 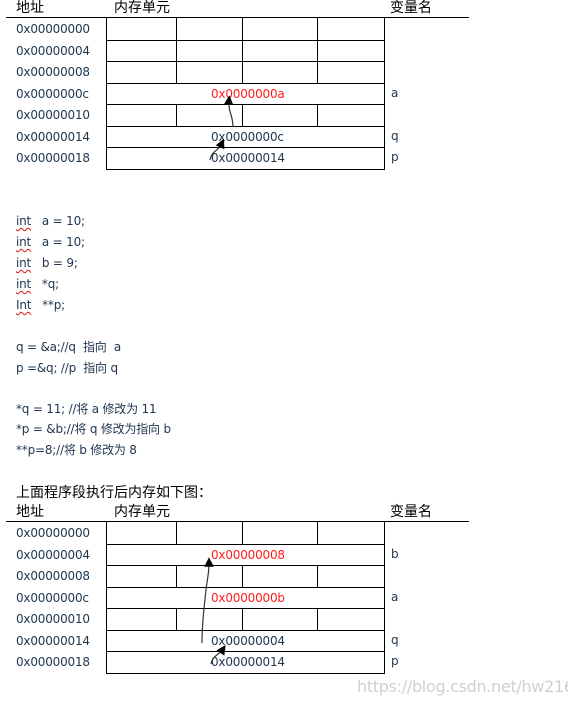 What do you see at coordinates (114, 493) in the screenshot?
I see `caption: 上面程序段执行后内存如下图：` at bounding box center [114, 493].